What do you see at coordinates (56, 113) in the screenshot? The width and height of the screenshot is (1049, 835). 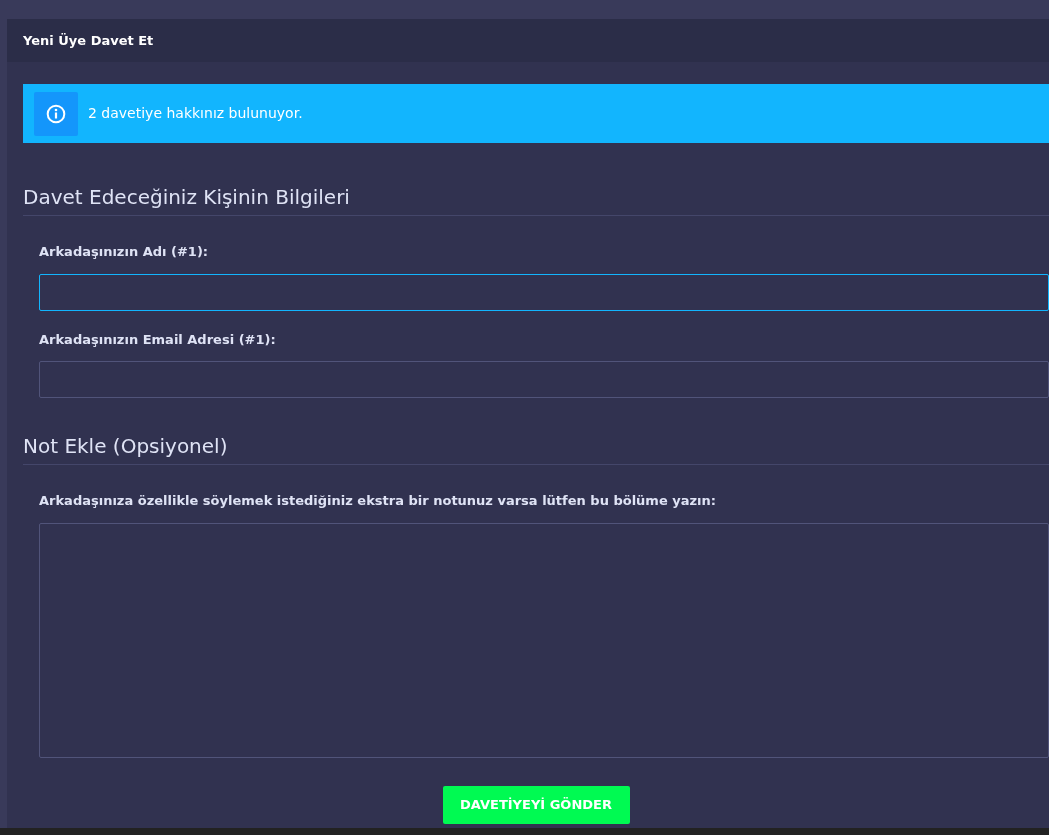 I see `info-icon` at bounding box center [56, 113].